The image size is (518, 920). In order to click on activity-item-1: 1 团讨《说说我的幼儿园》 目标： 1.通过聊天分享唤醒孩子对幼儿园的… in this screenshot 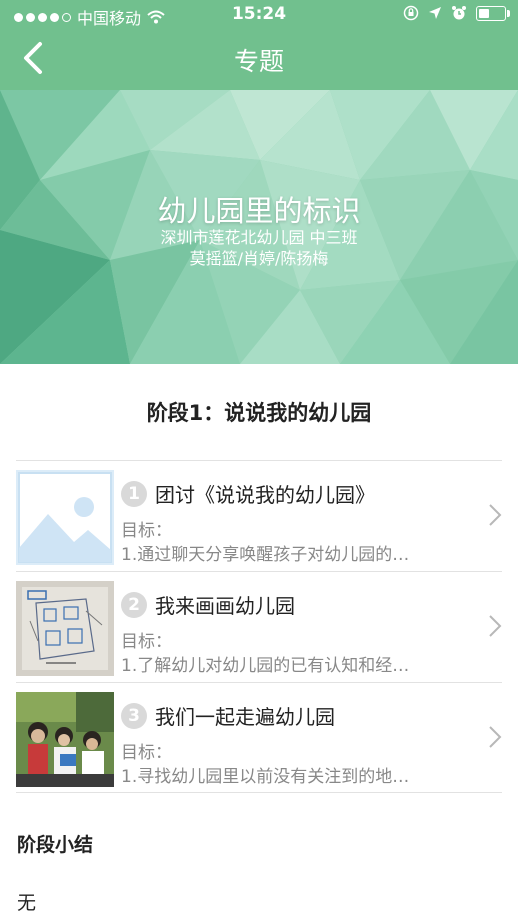, I will do `click(259, 516)`.